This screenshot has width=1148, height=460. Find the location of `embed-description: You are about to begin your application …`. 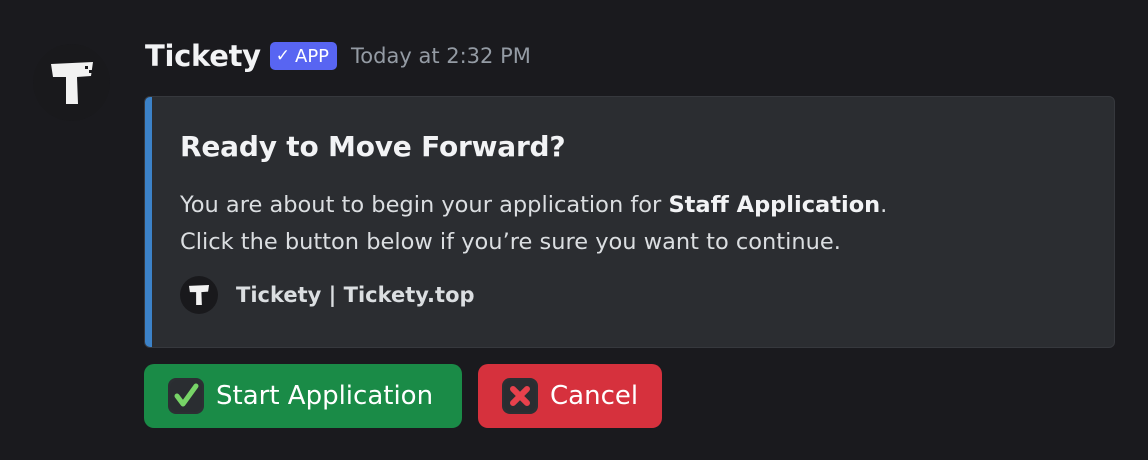

embed-description: You are about to begin your application … is located at coordinates (533, 224).